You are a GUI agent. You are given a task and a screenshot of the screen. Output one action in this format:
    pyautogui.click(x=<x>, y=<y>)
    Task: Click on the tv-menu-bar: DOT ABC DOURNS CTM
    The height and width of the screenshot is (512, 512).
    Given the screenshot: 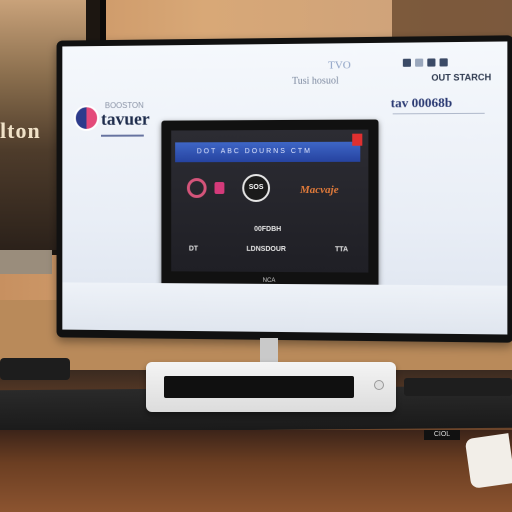 What is the action you would take?
    pyautogui.click(x=268, y=152)
    